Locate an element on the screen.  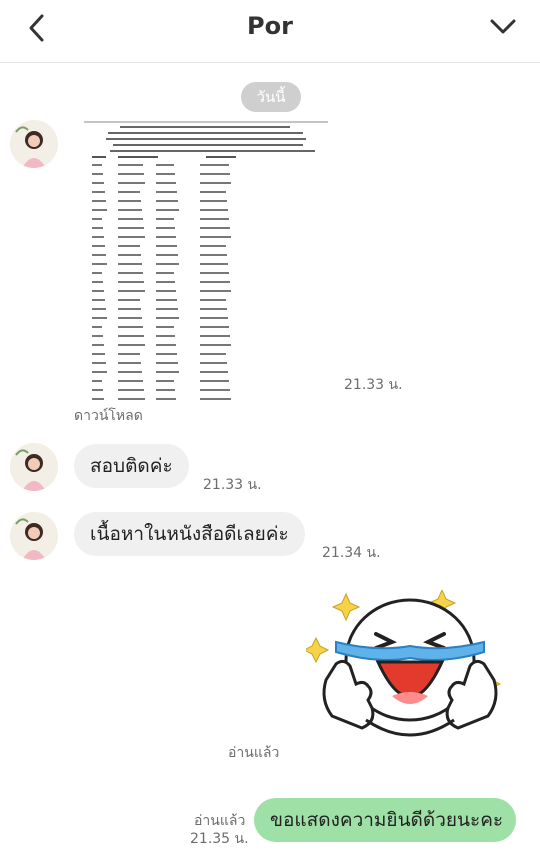
read-receipt: อ่านแล้ว is located at coordinates (254, 753).